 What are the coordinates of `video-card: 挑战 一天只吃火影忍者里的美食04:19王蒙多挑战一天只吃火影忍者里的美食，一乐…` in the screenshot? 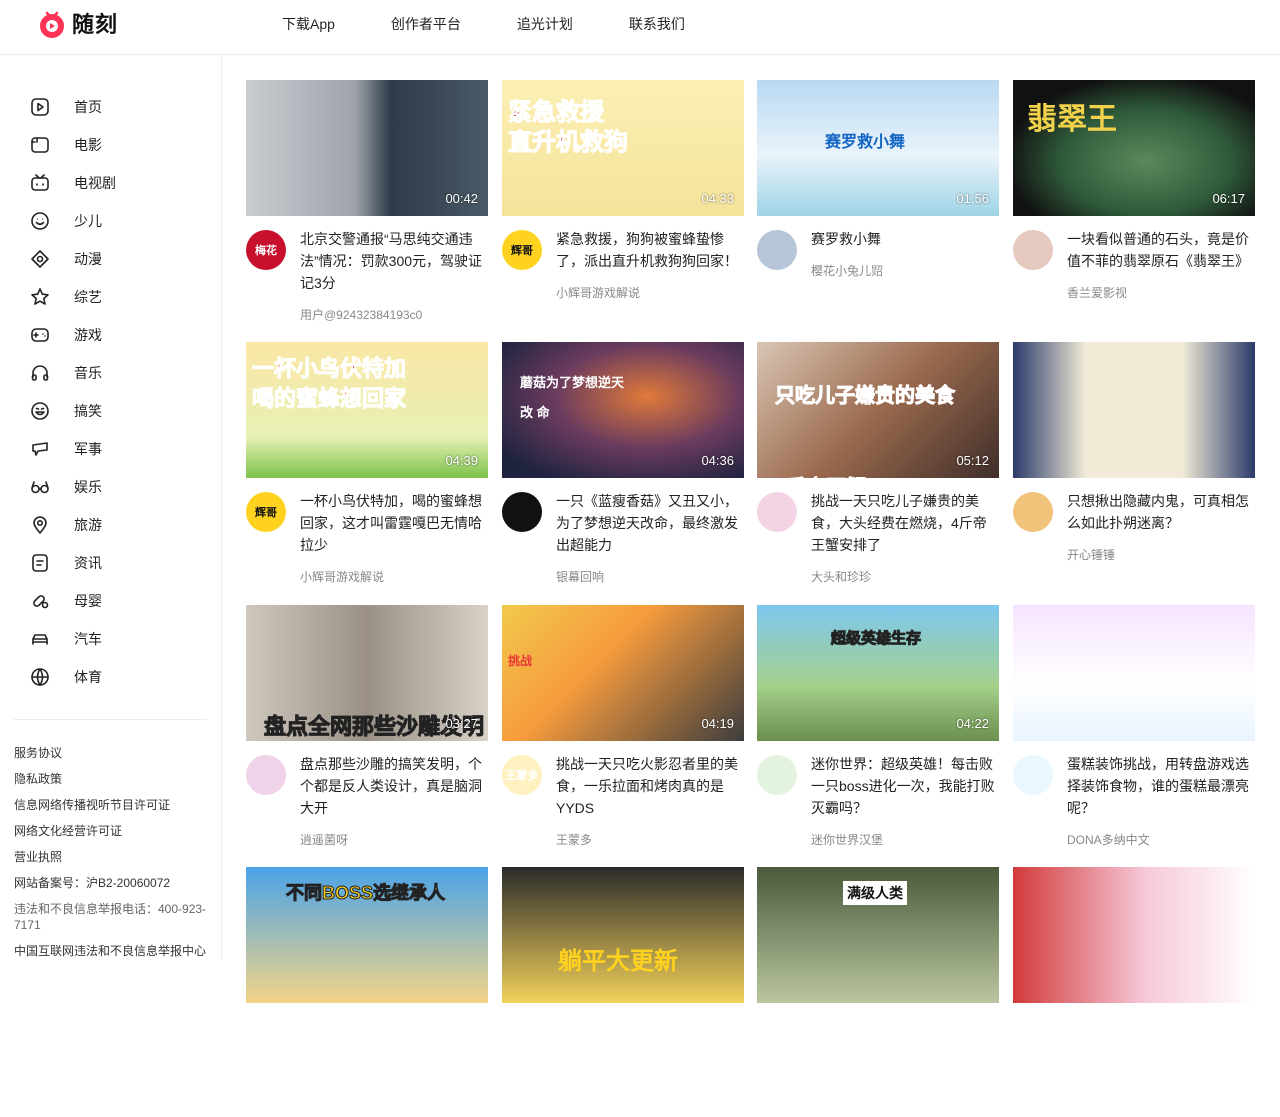 It's located at (623, 730).